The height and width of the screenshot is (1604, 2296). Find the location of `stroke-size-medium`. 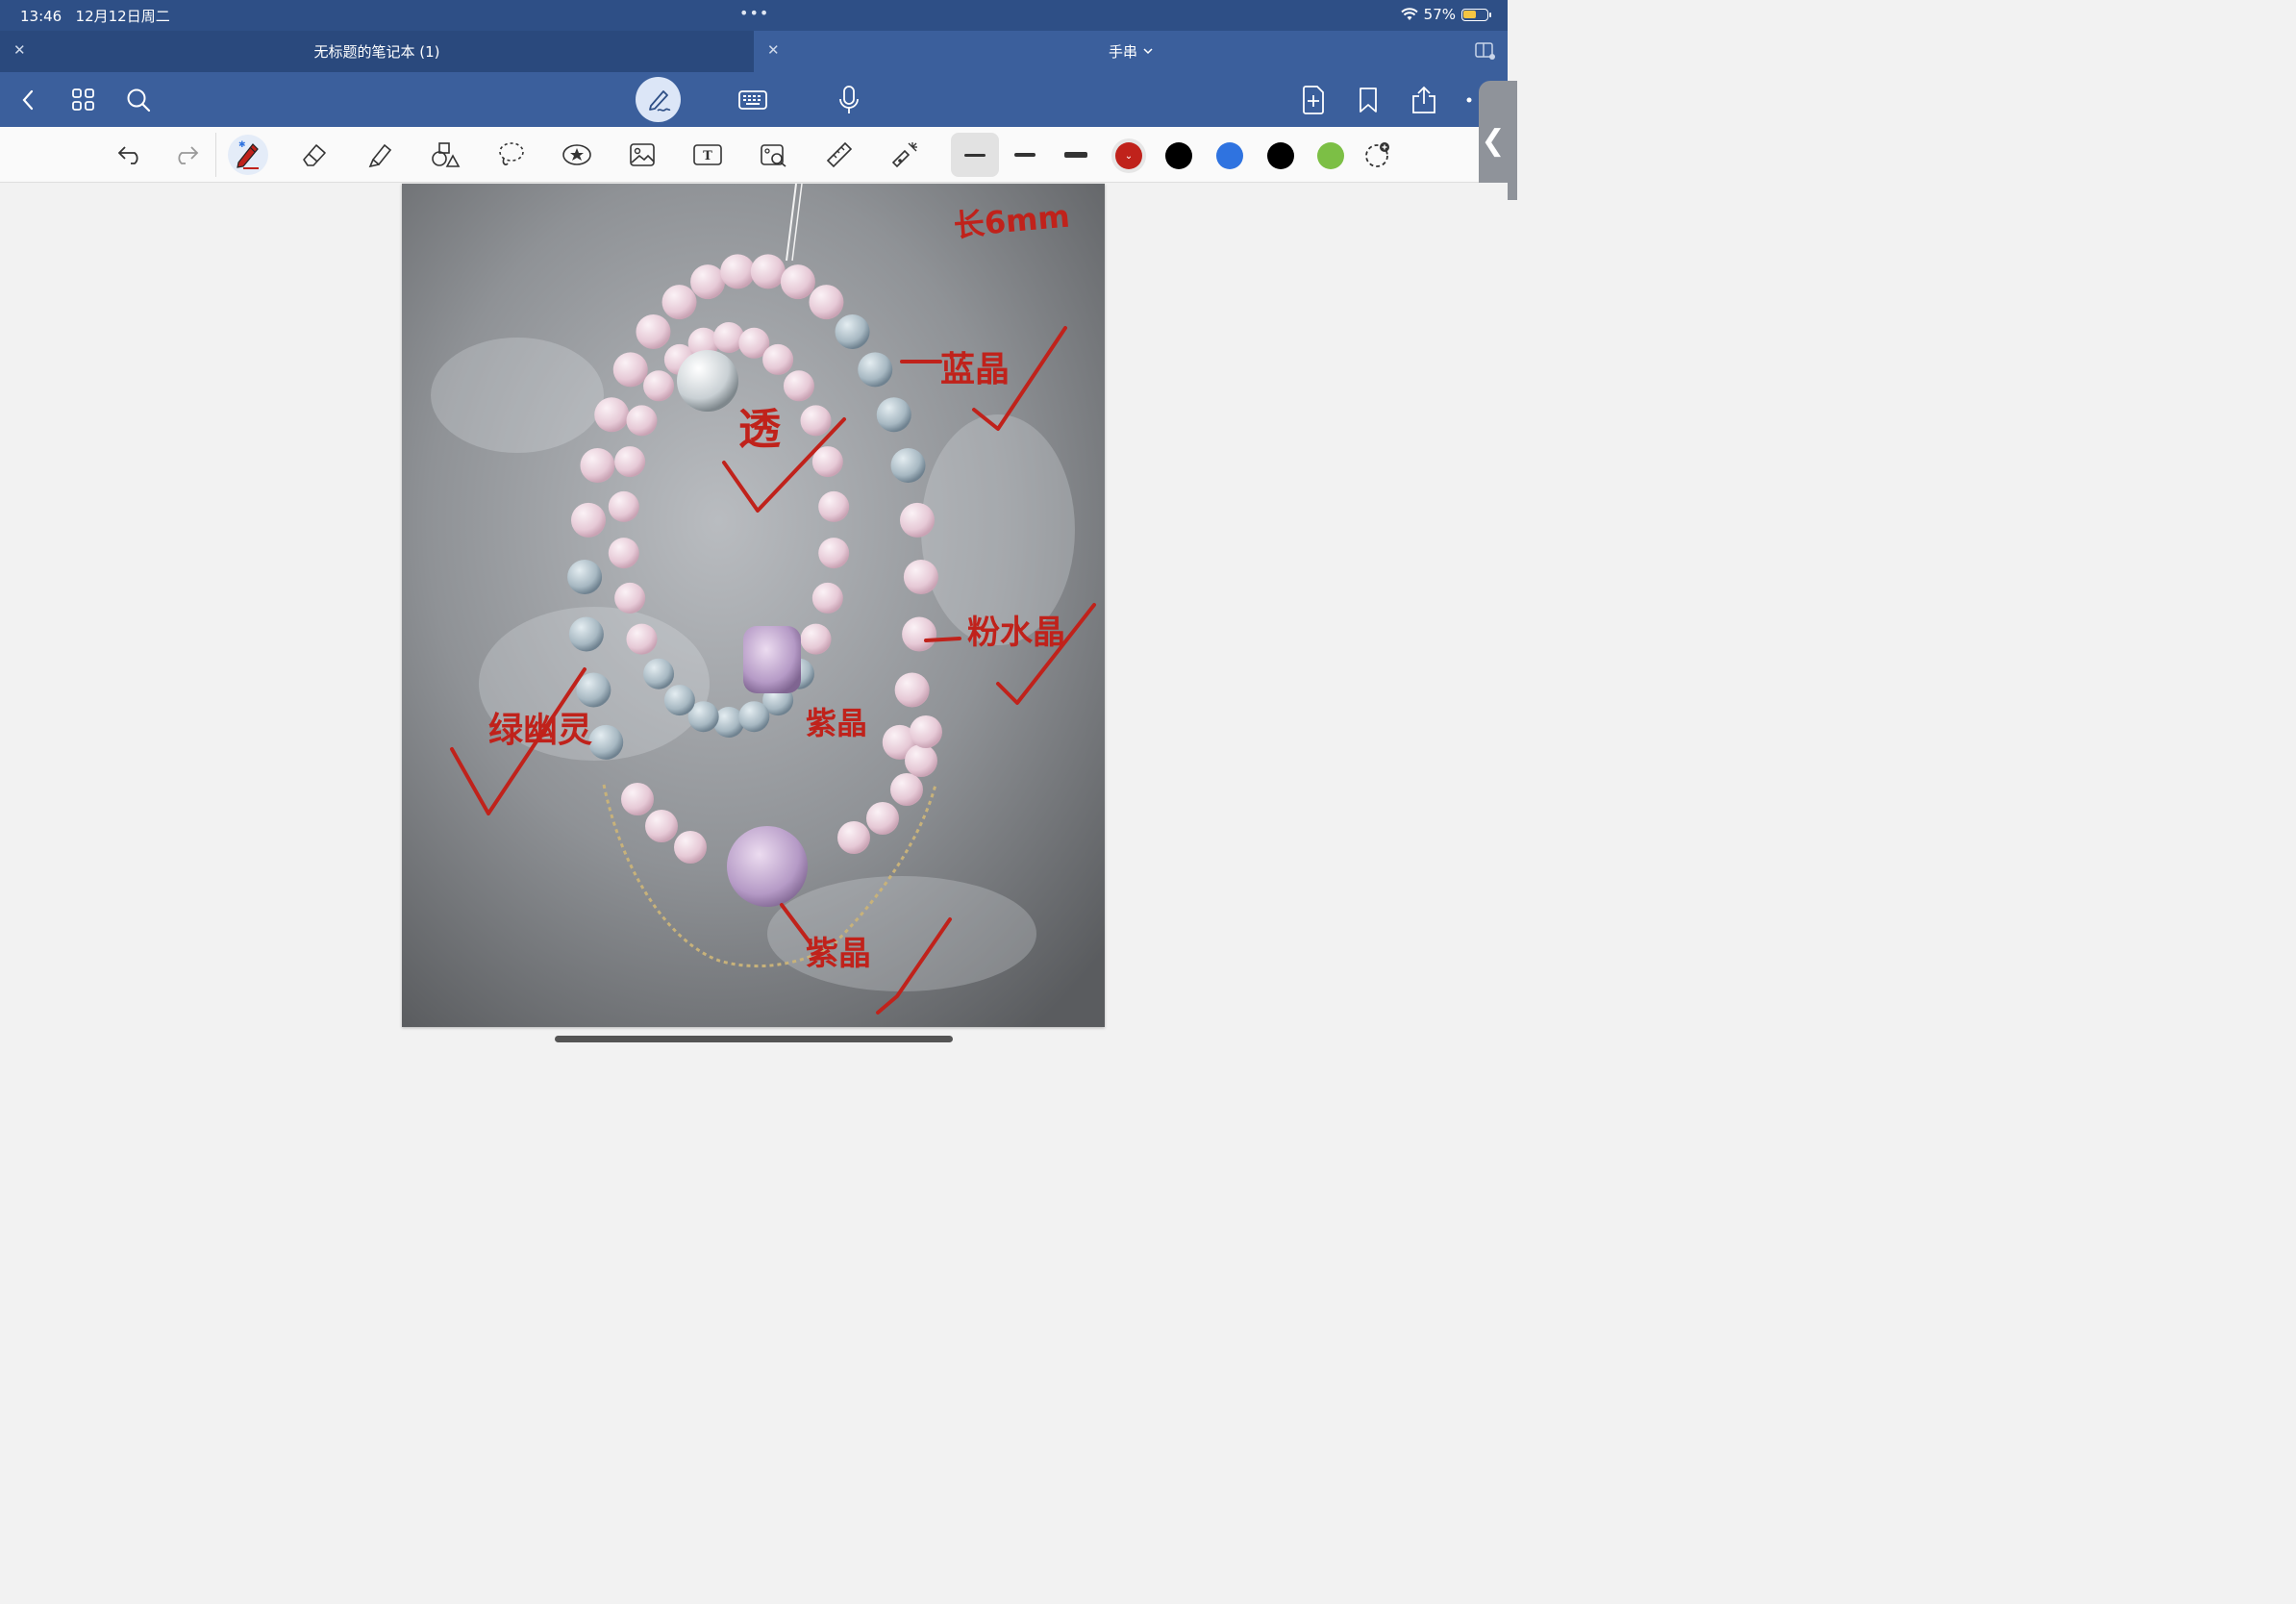

stroke-size-medium is located at coordinates (1025, 155).